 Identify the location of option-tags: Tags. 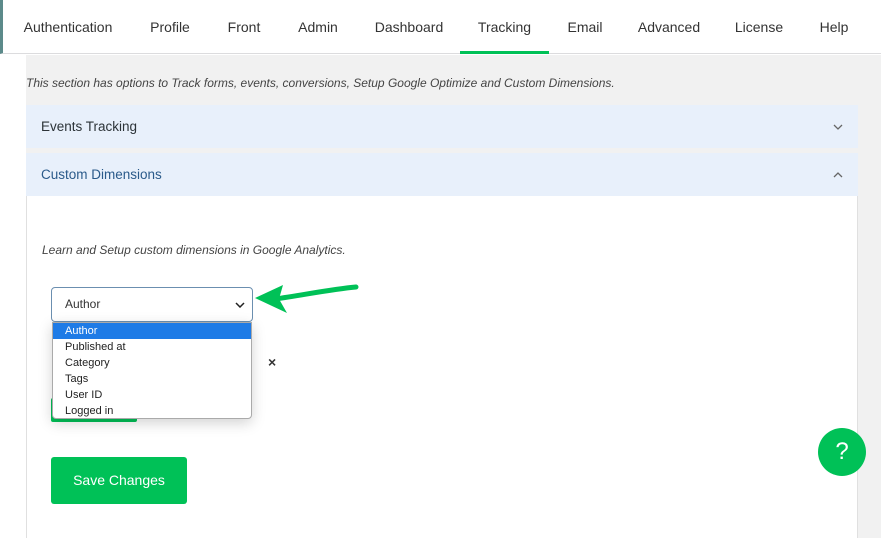
(152, 379).